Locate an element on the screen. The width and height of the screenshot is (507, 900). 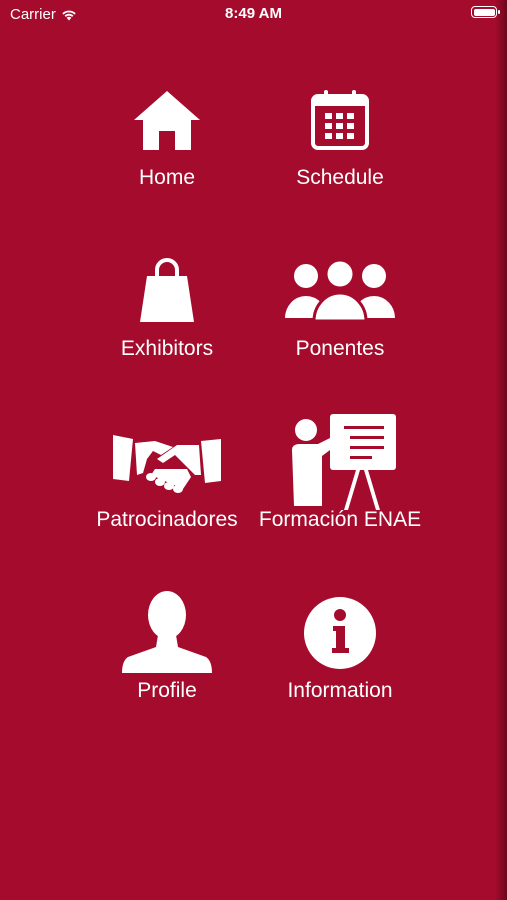
battery-icon is located at coordinates (485, 12).